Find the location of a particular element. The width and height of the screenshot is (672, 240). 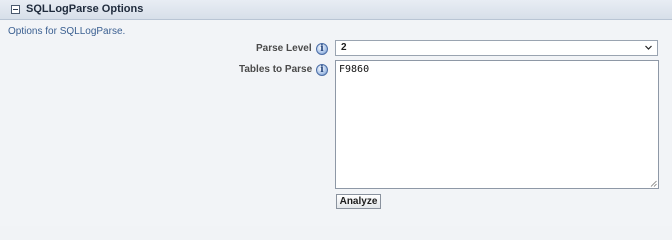

panel-title: SQLLogParse Options is located at coordinates (85, 9).